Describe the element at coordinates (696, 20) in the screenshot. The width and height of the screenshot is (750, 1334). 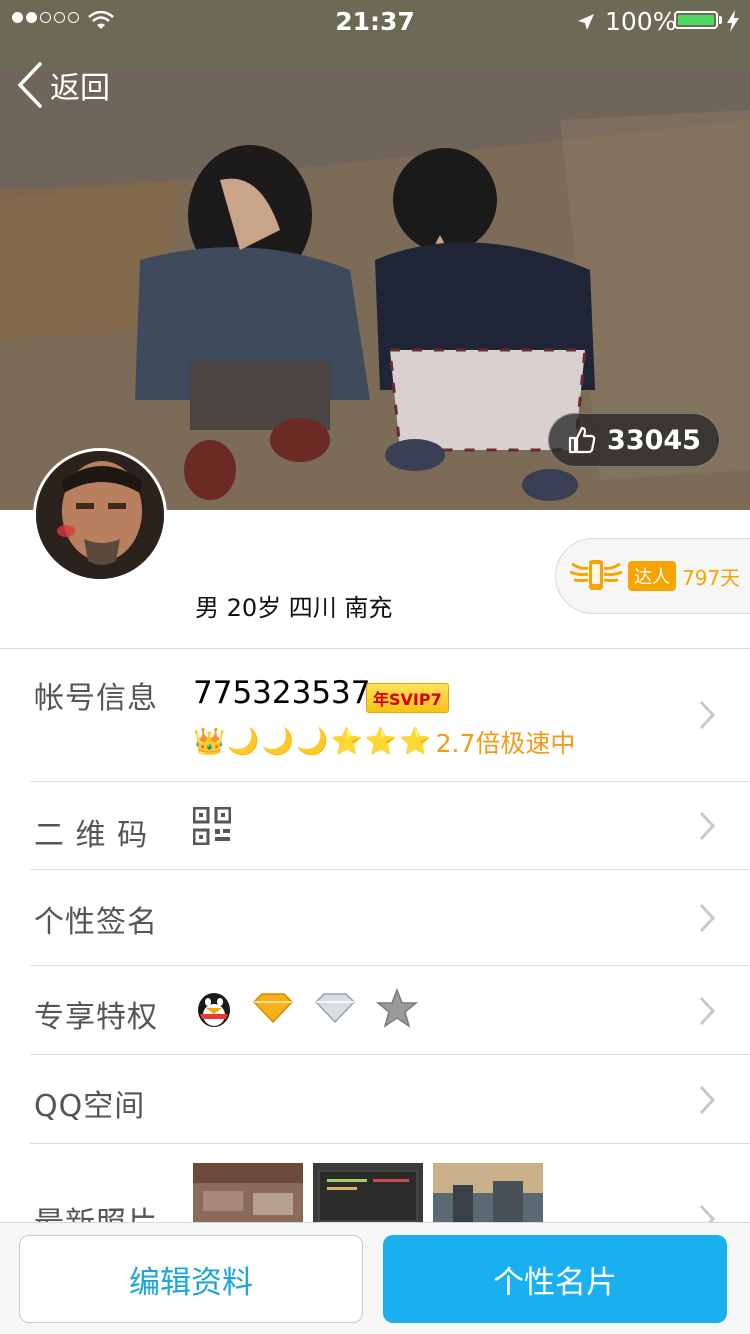
I see `battery-icon` at that location.